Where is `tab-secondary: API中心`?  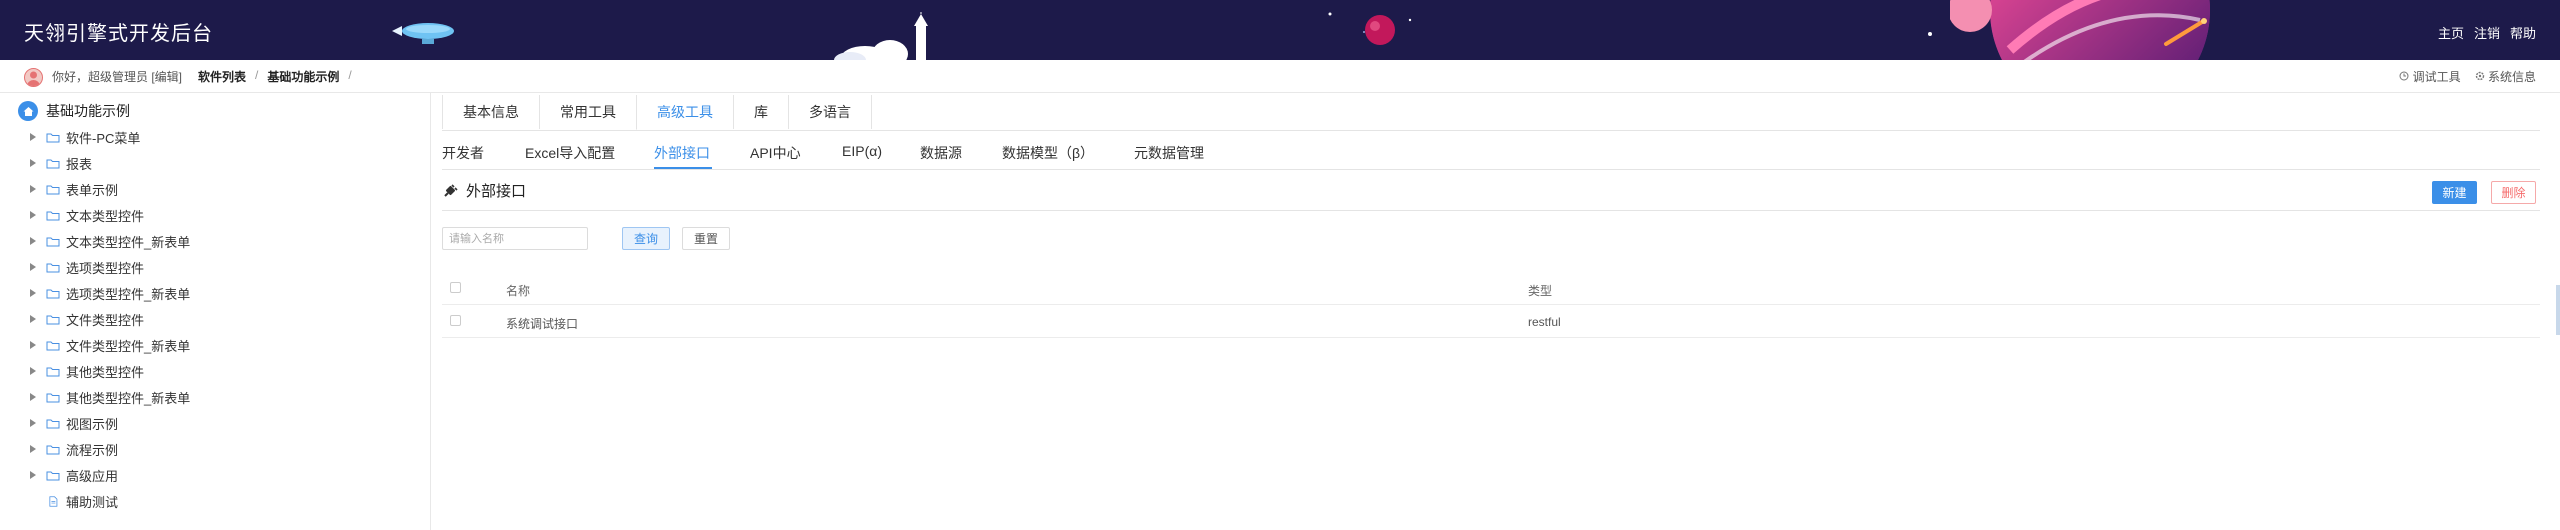 tab-secondary: API中心 is located at coordinates (775, 153).